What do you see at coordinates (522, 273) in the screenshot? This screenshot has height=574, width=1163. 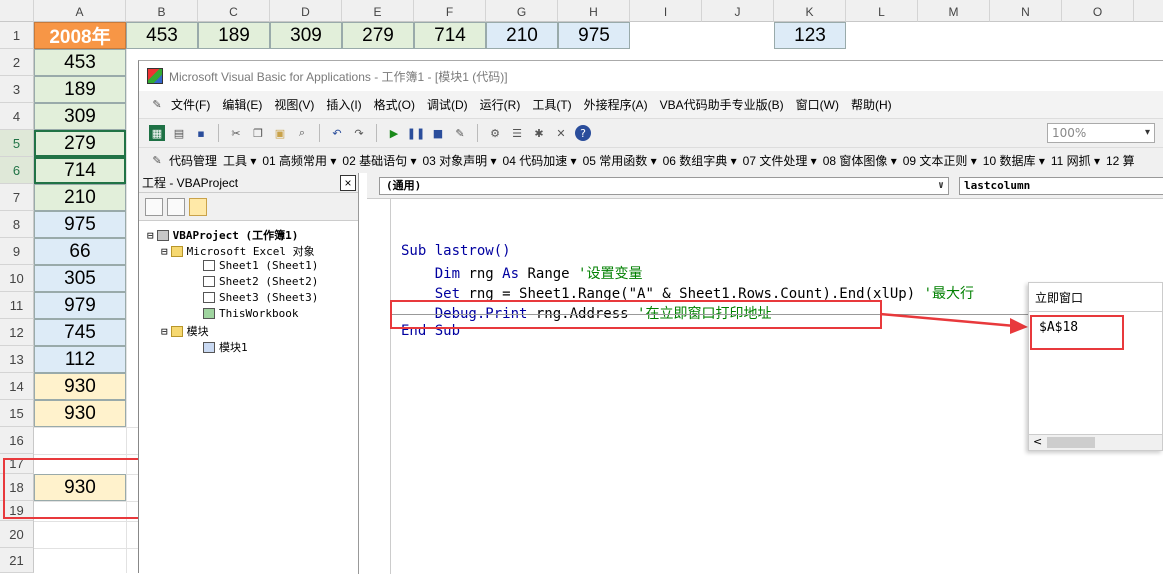 I see `code-line-2: Dim rng As Range '设置变量` at bounding box center [522, 273].